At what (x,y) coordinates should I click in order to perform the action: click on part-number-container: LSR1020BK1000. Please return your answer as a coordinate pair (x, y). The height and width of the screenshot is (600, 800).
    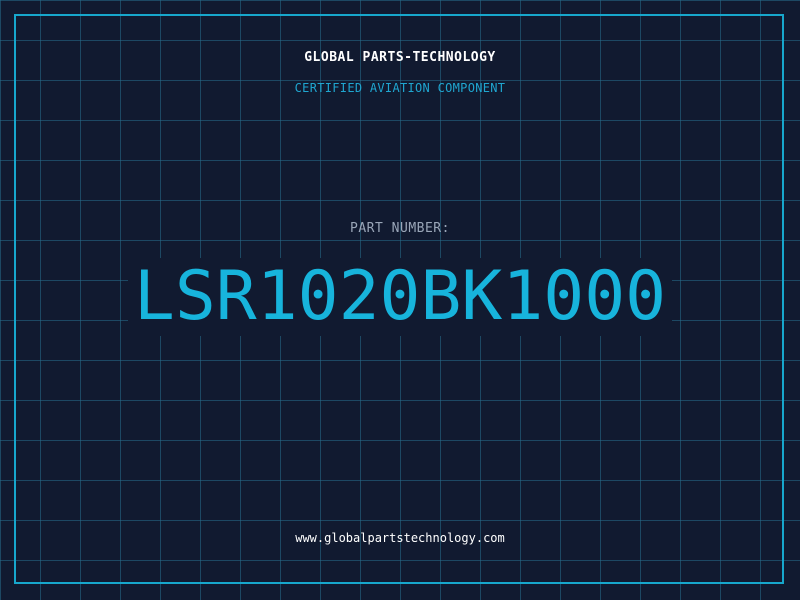
    Looking at the image, I should click on (400, 297).